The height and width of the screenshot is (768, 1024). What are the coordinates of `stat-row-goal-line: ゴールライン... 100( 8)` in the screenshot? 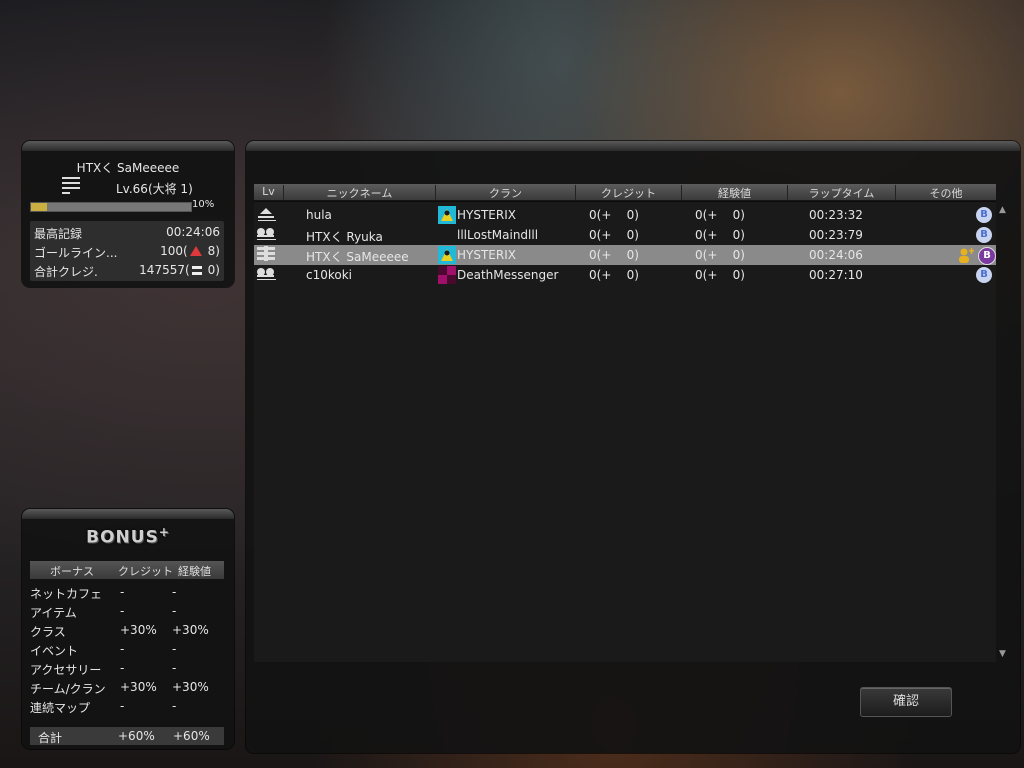 It's located at (127, 251).